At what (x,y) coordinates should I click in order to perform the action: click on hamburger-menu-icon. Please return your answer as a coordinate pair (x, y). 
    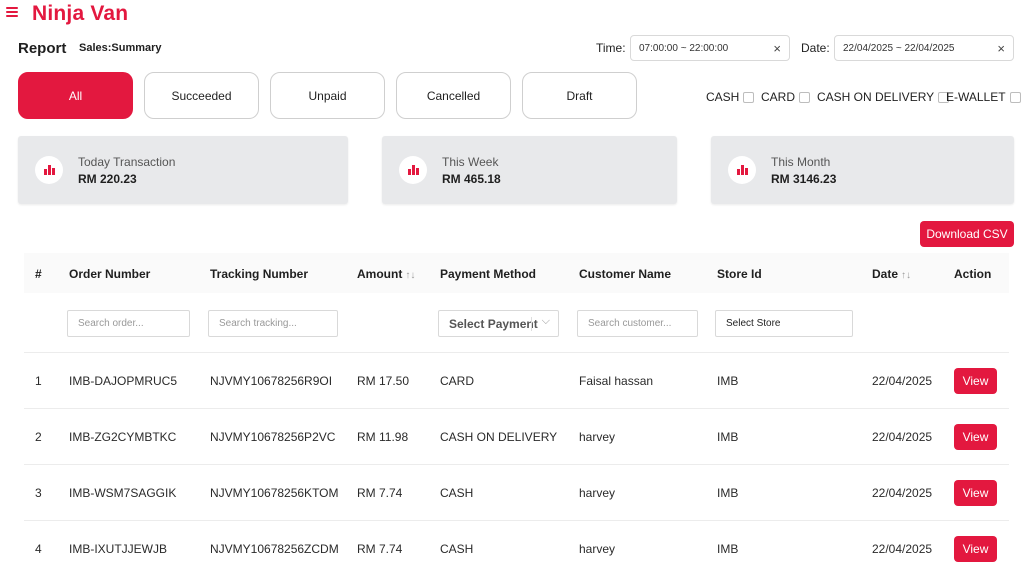
    Looking at the image, I should click on (12, 12).